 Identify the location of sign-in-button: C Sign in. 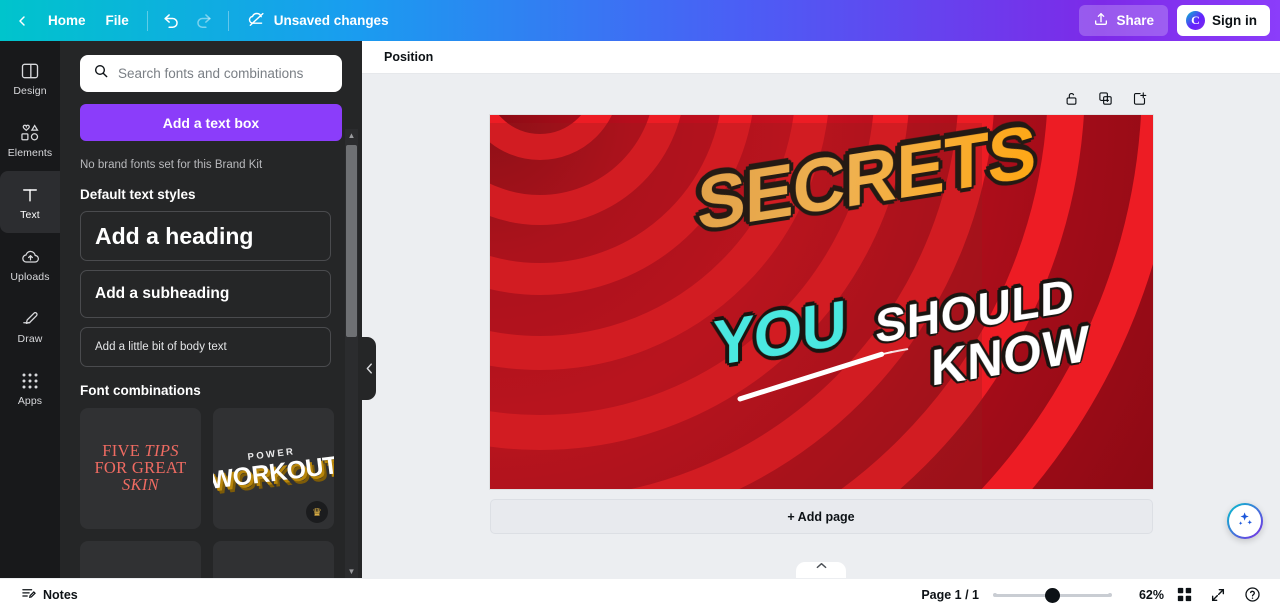
(1223, 20).